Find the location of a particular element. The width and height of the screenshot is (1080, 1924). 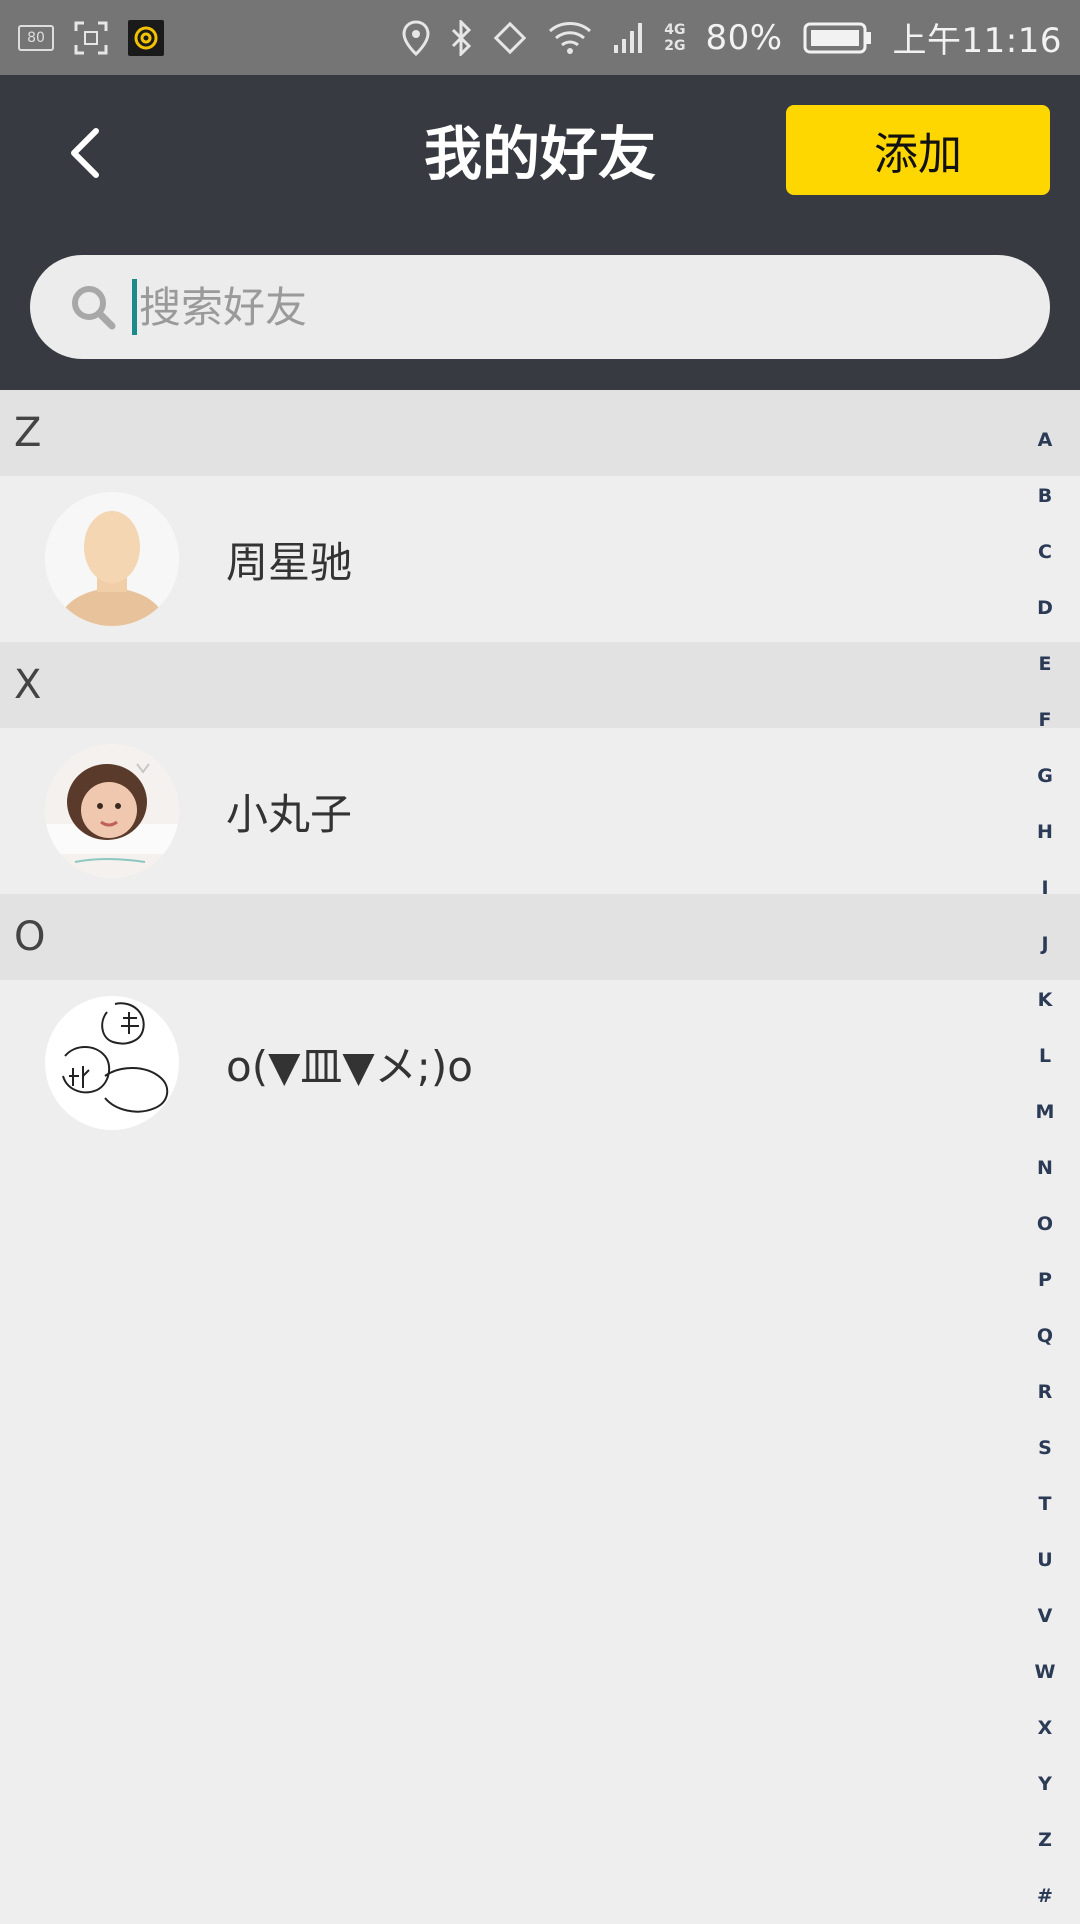

sketch-avatar-icon is located at coordinates (112, 1063).